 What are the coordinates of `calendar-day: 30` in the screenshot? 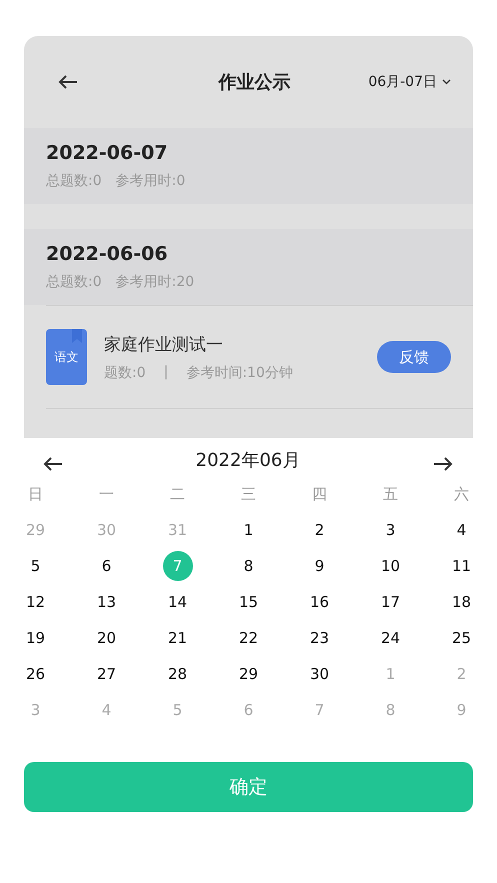 It's located at (319, 674).